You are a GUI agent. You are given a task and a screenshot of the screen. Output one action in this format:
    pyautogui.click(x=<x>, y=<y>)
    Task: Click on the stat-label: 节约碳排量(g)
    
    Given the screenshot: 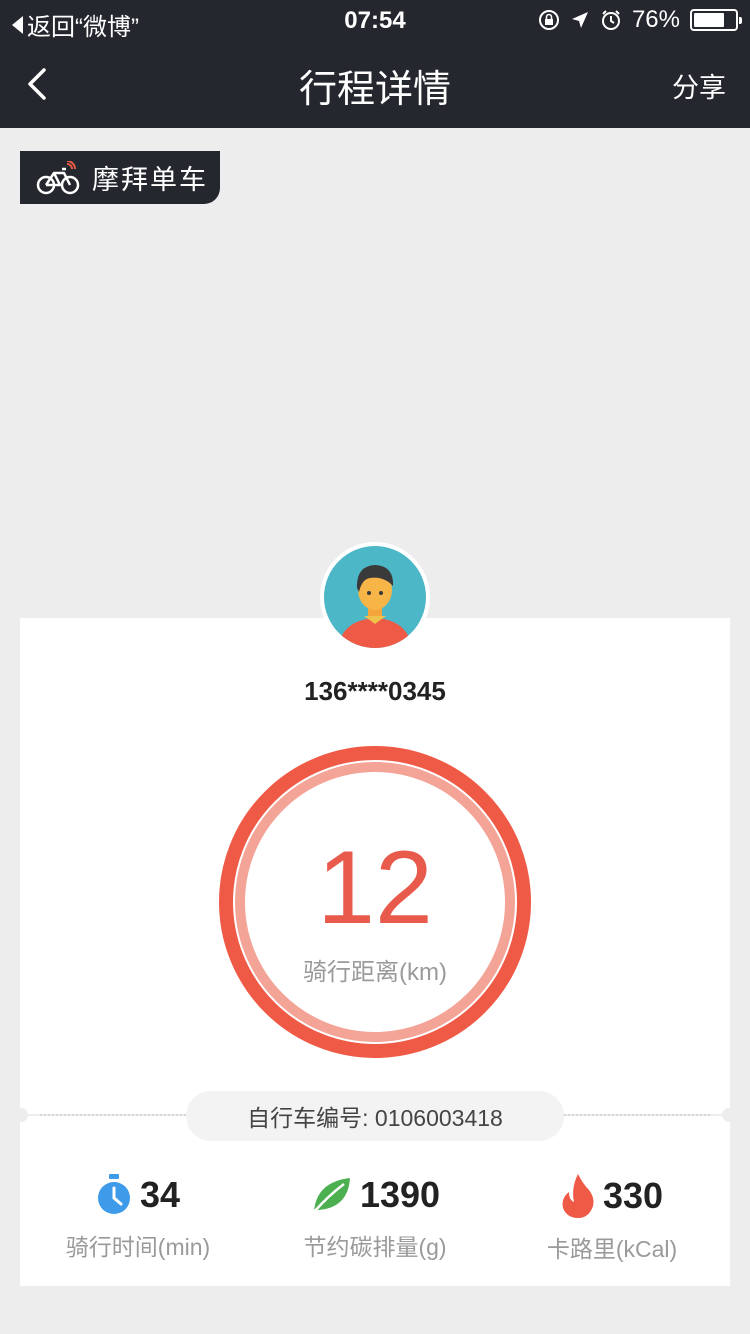 What is the action you would take?
    pyautogui.click(x=375, y=1247)
    